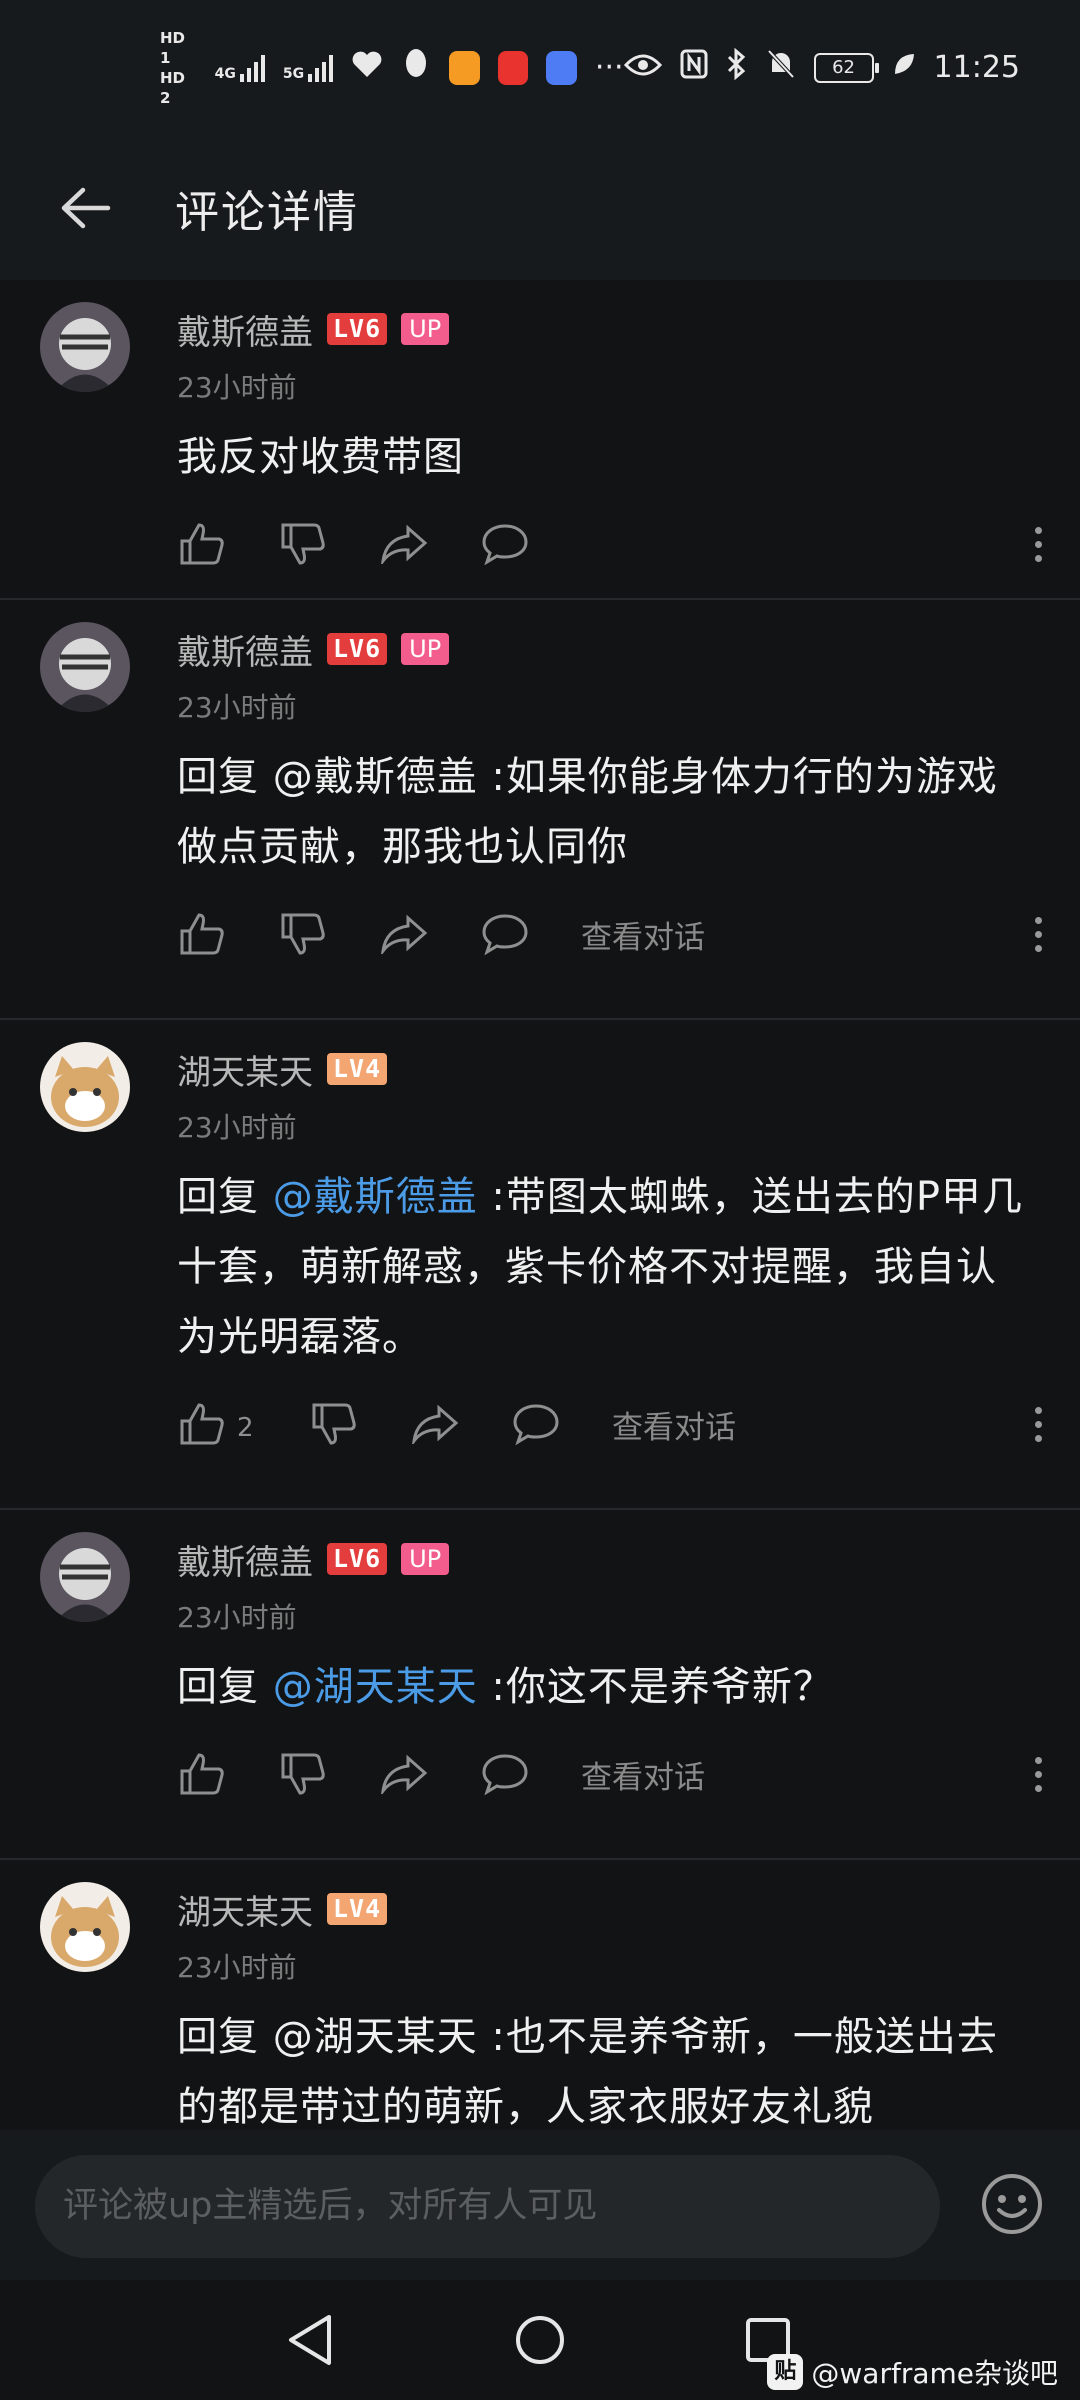 Image resolution: width=1080 pixels, height=2400 pixels. I want to click on signal-5g: 5G, so click(308, 68).